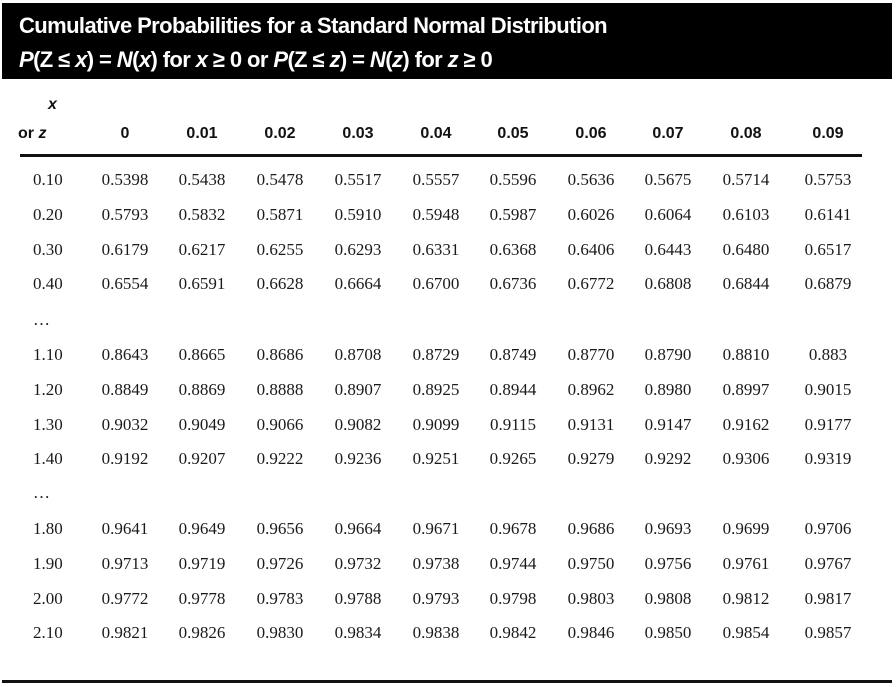 This screenshot has height=687, width=896. Describe the element at coordinates (125, 598) in the screenshot. I see `probability-cell: 0.9772` at that location.